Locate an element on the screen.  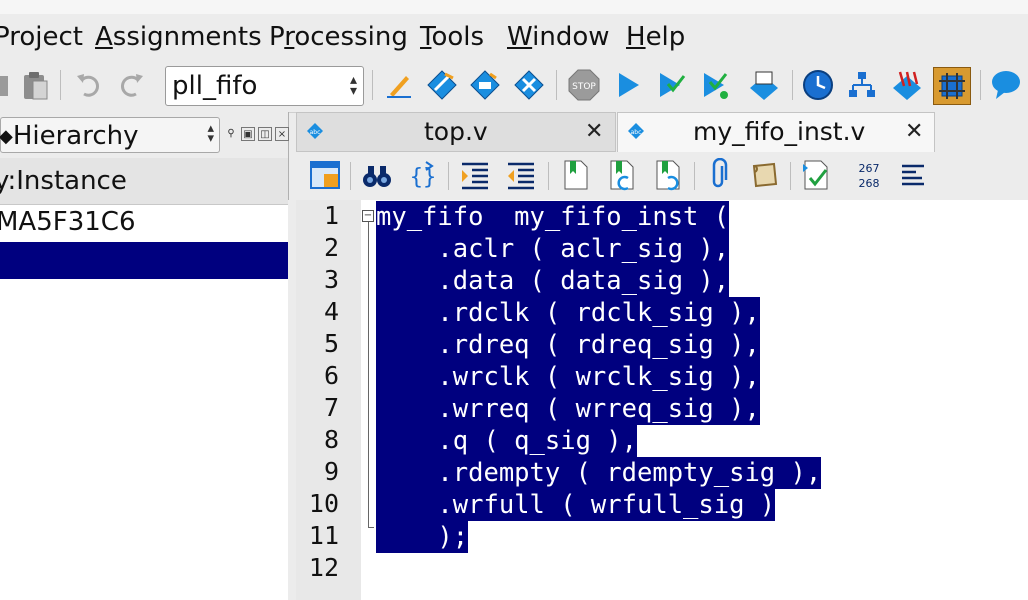
fold-end is located at coordinates (371, 527).